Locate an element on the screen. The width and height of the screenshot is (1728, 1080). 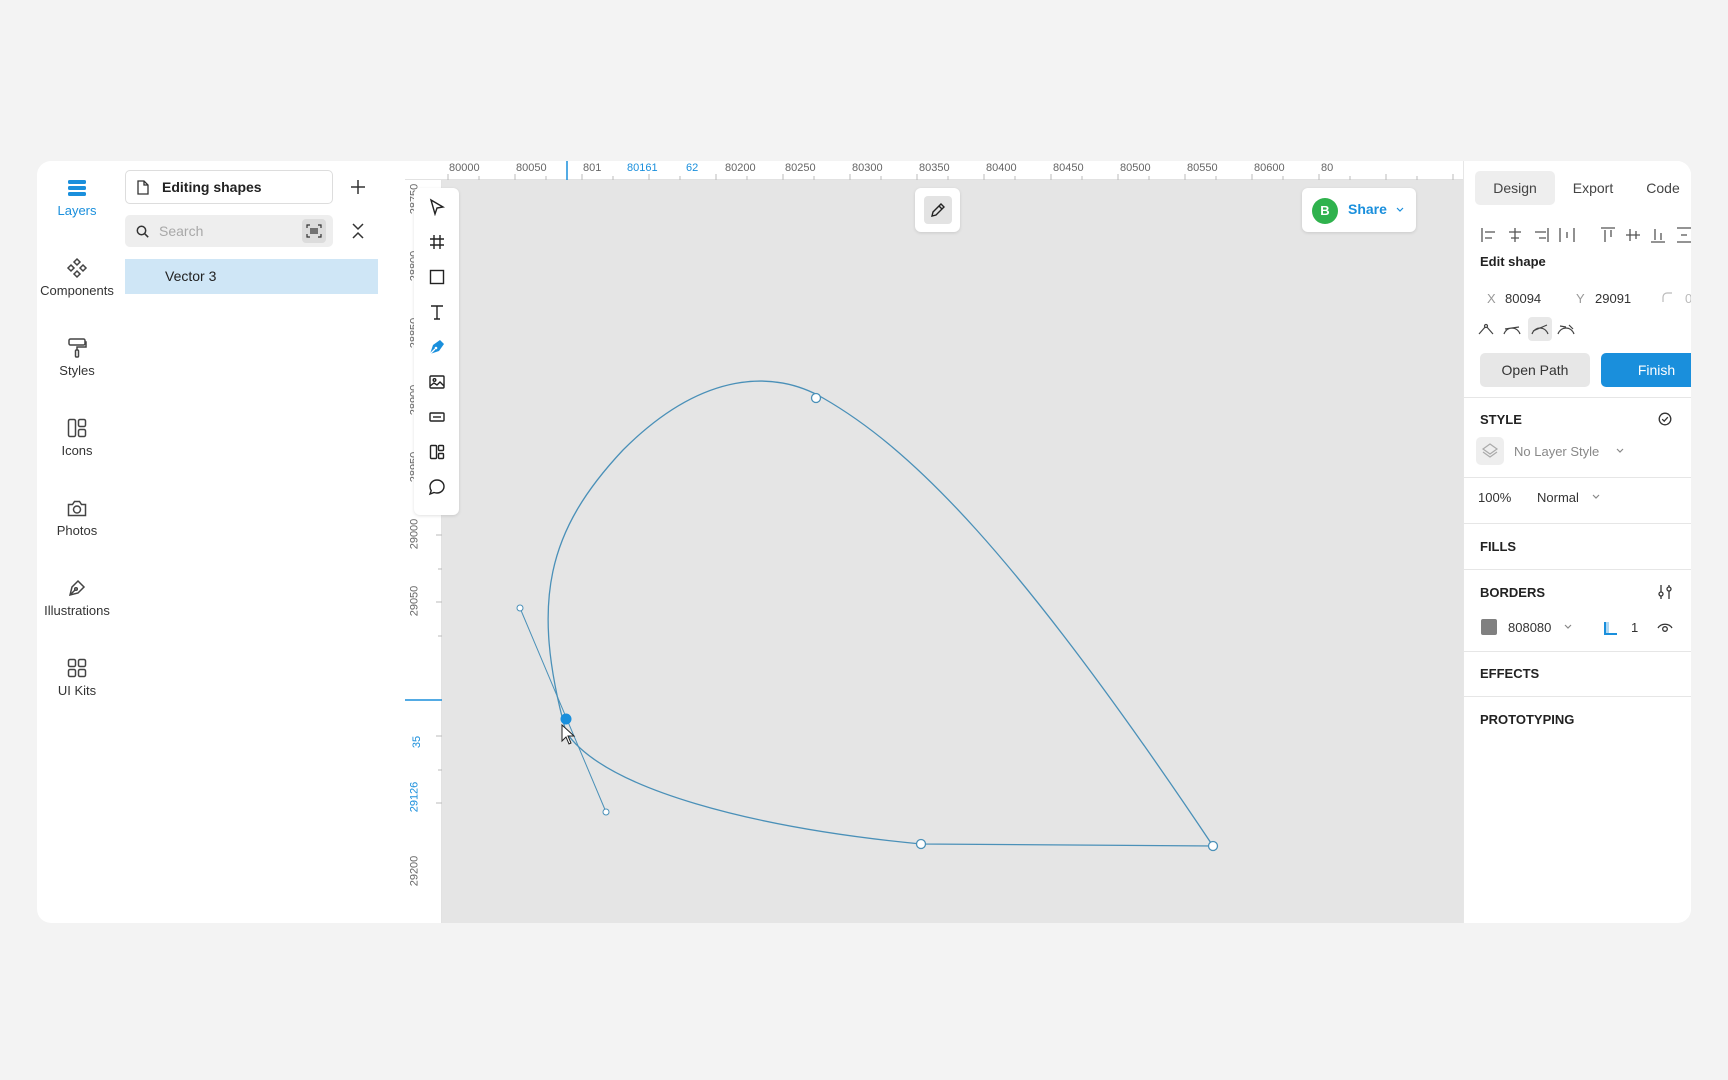
ruler-label: 80600 is located at coordinates (1269, 168).